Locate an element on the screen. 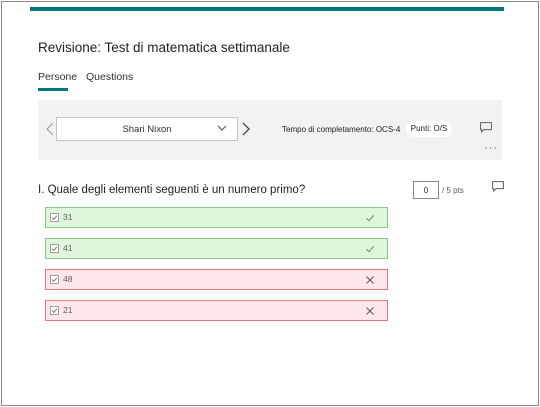 This screenshot has width=540, height=407. respondent-name: Shari Nixon is located at coordinates (147, 129).